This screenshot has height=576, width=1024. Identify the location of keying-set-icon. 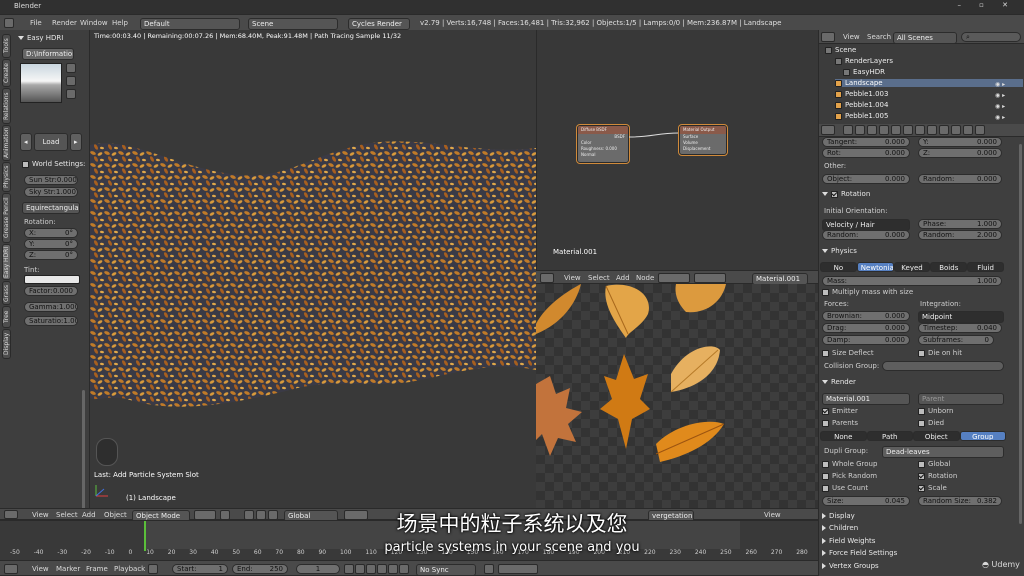
(518, 569).